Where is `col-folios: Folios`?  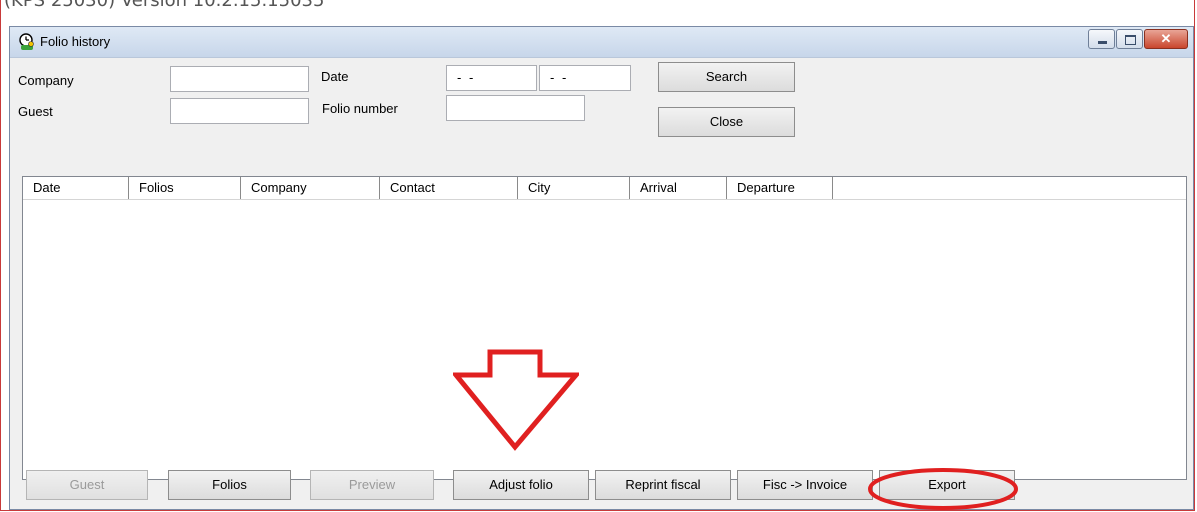 col-folios: Folios is located at coordinates (185, 188).